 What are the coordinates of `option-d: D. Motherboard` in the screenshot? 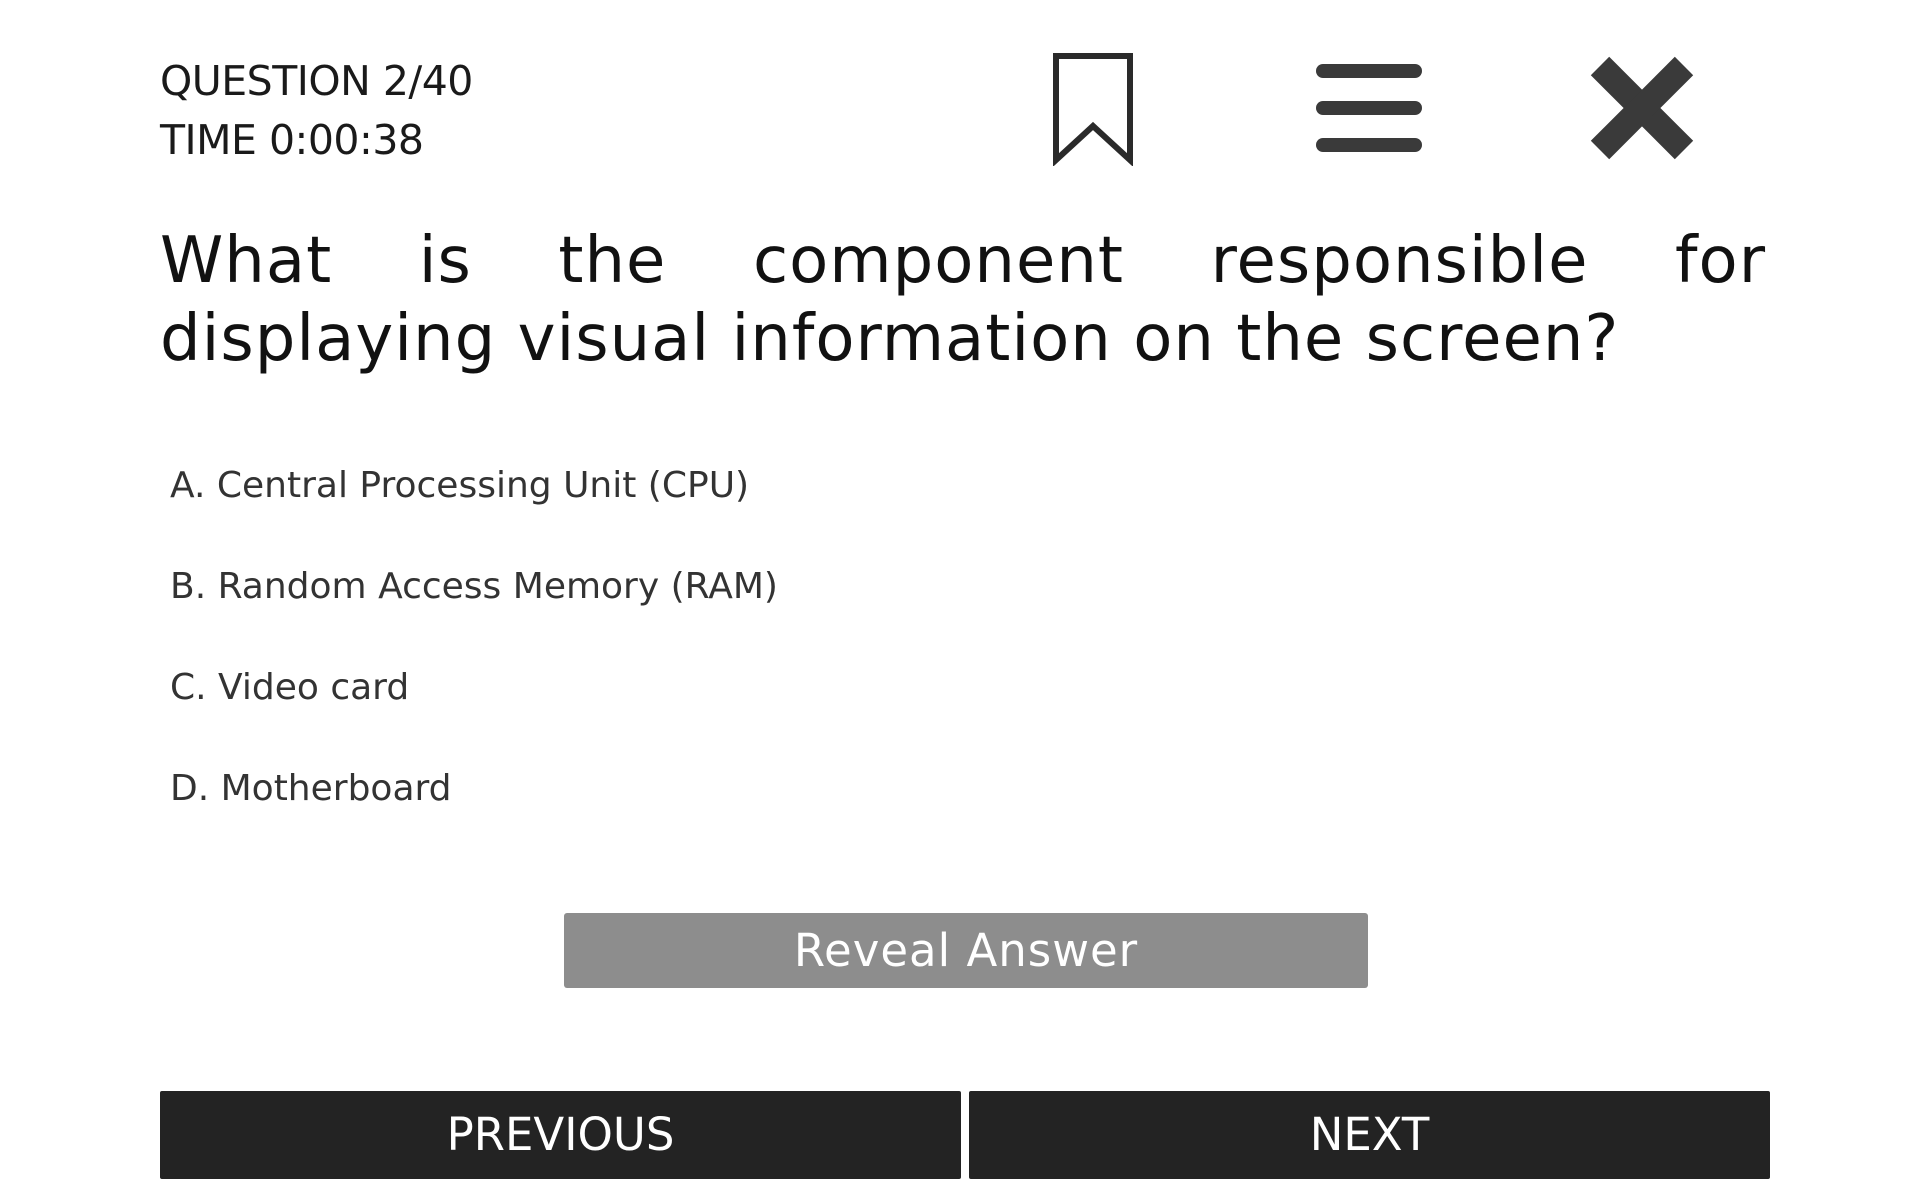 It's located at (474, 809).